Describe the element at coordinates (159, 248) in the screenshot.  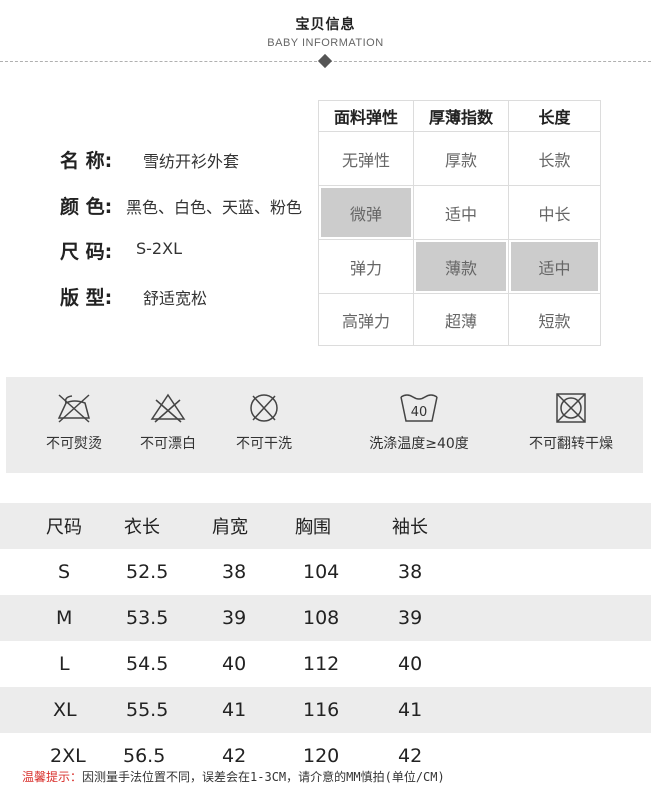
I see `info-value: S-2XL` at that location.